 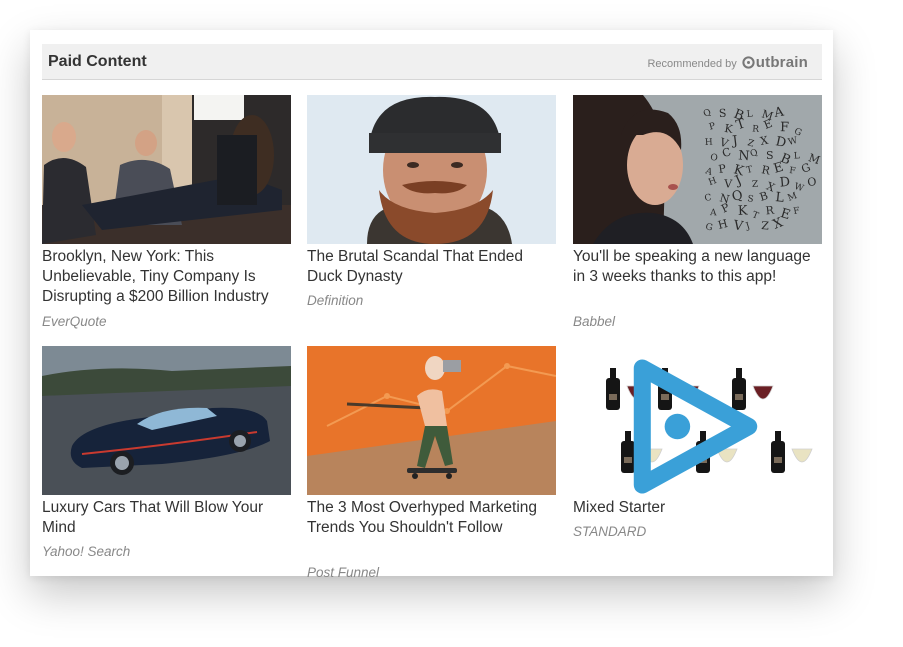 I want to click on recommended-by-label: Recommended by, so click(x=692, y=64).